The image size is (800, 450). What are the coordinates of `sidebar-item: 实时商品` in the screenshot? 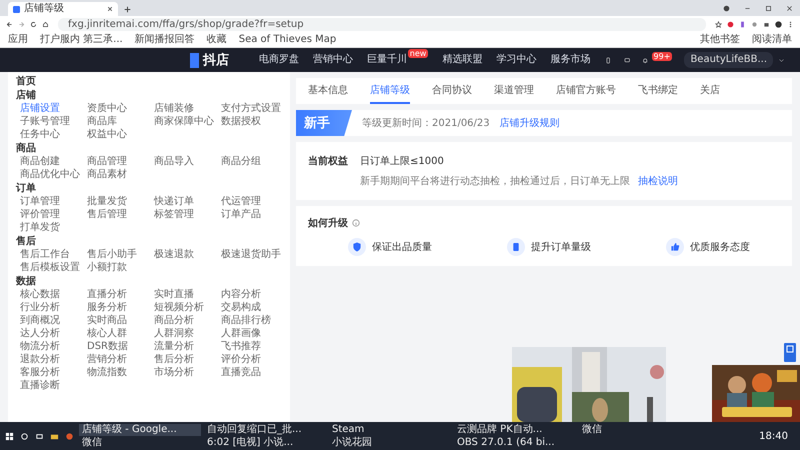 It's located at (117, 321).